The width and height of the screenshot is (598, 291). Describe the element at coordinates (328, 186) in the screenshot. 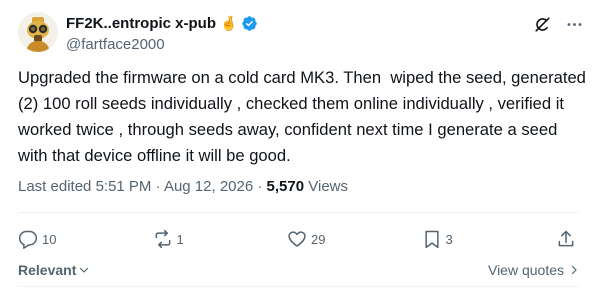

I see `views-label: Views` at that location.